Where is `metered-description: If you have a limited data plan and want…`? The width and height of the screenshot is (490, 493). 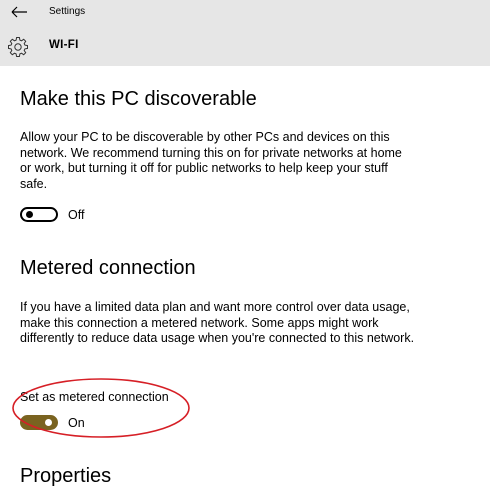 metered-description: If you have a limited data plan and want… is located at coordinates (217, 322).